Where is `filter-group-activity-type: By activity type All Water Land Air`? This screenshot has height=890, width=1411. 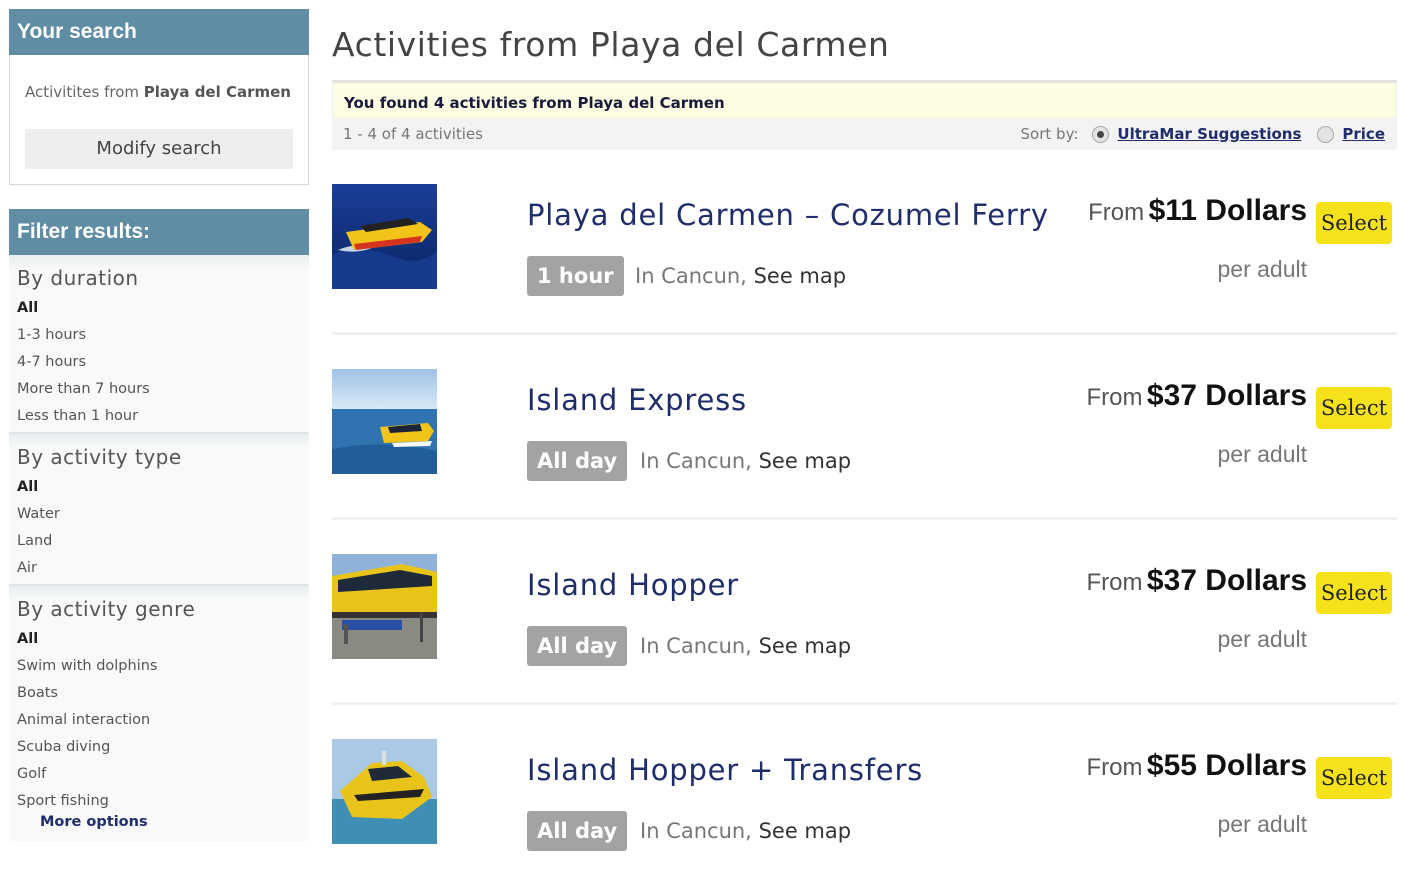
filter-group-activity-type: By activity type All Water Land Air is located at coordinates (159, 508).